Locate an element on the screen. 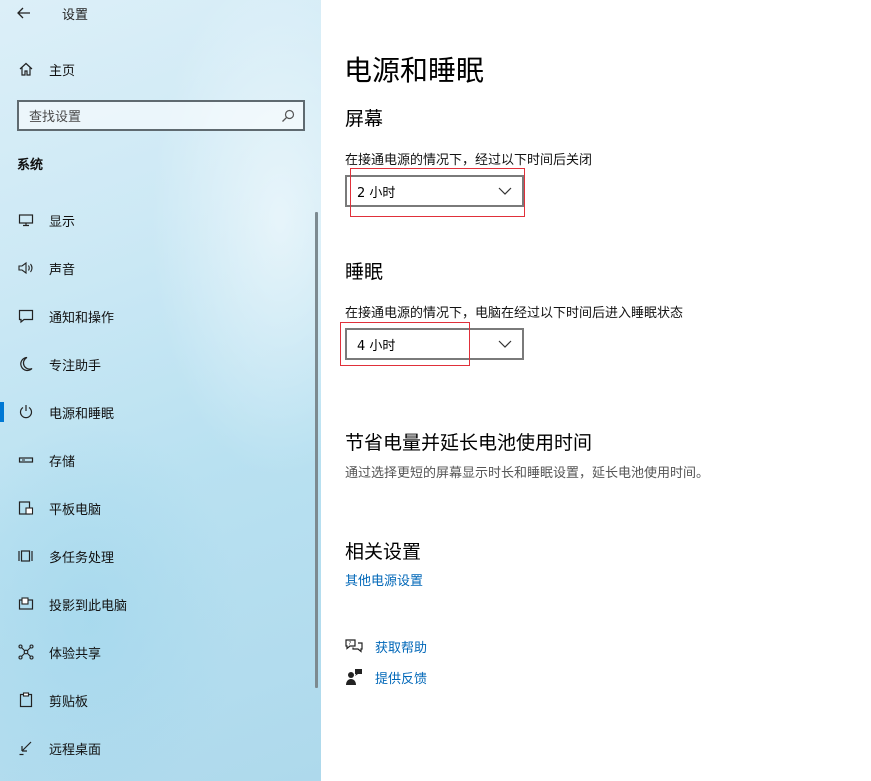 The height and width of the screenshot is (781, 871). back-arrow-icon is located at coordinates (23, 13).